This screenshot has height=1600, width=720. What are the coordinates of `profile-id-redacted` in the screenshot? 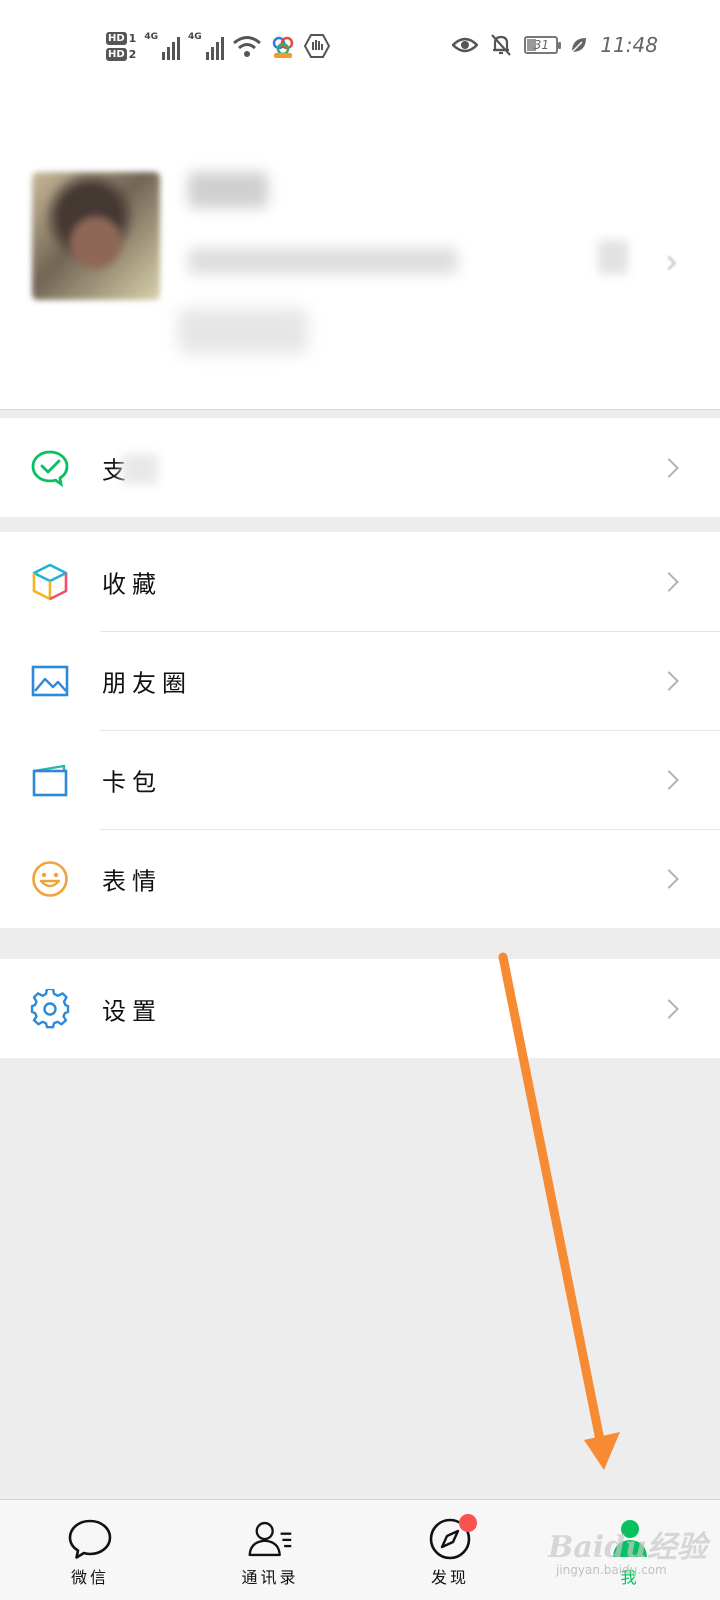 It's located at (323, 261).